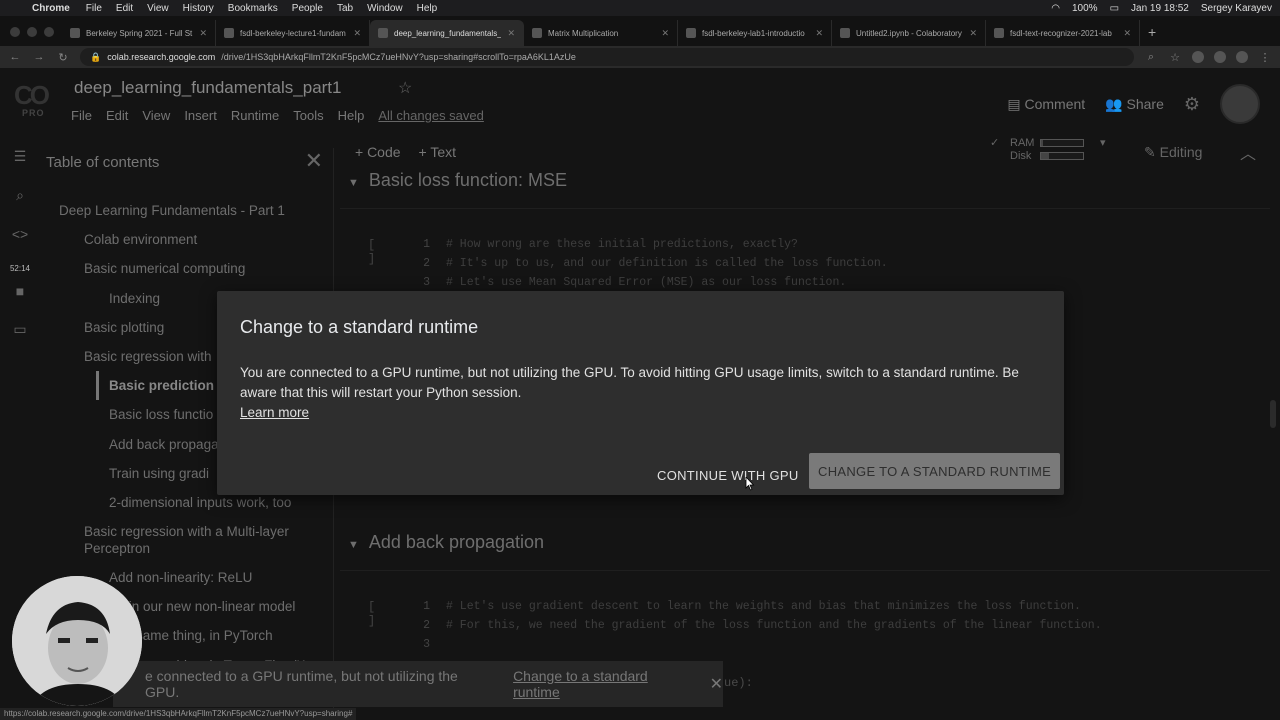  Describe the element at coordinates (1062, 142) in the screenshot. I see `ram-bar` at that location.